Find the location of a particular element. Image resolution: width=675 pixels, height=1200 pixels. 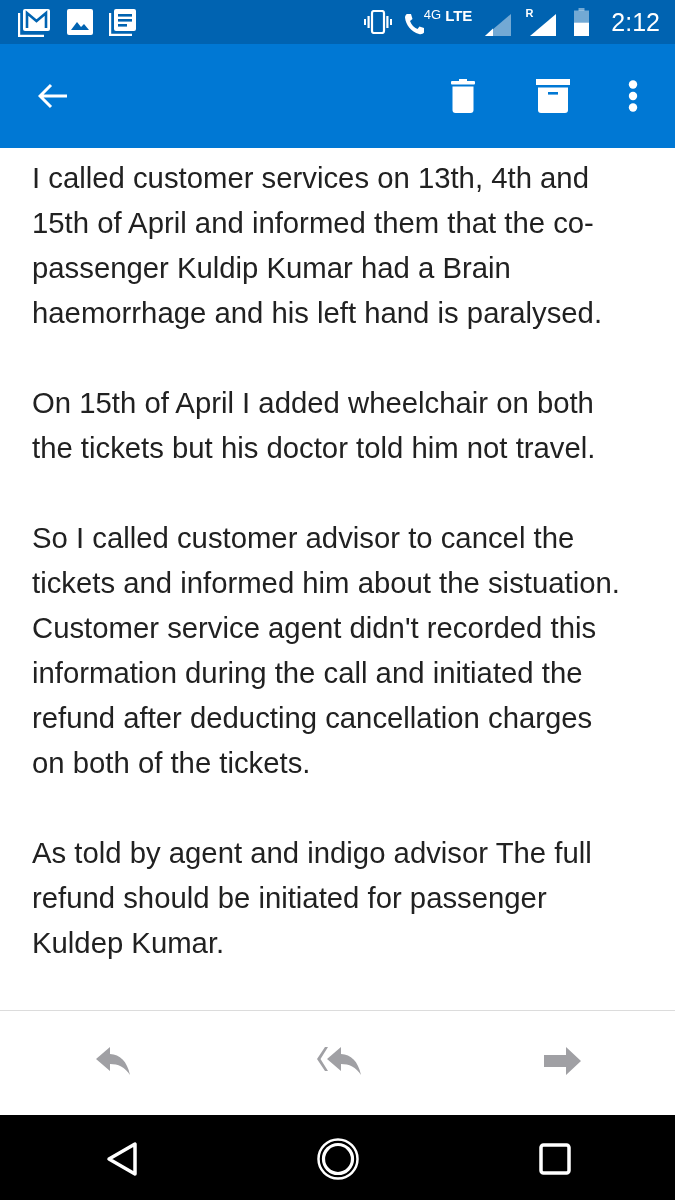

message-paragraph: As told by agent and indigo advisor The full refund should be initiated for passenger Kuldep Kumar. is located at coordinates (312, 898).